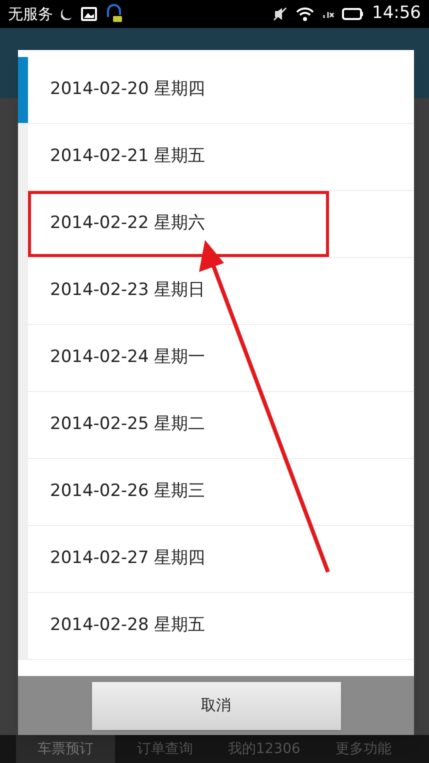 The image size is (429, 763). Describe the element at coordinates (221, 492) in the screenshot. I see `date-option: 2014-02-26 星期三` at that location.